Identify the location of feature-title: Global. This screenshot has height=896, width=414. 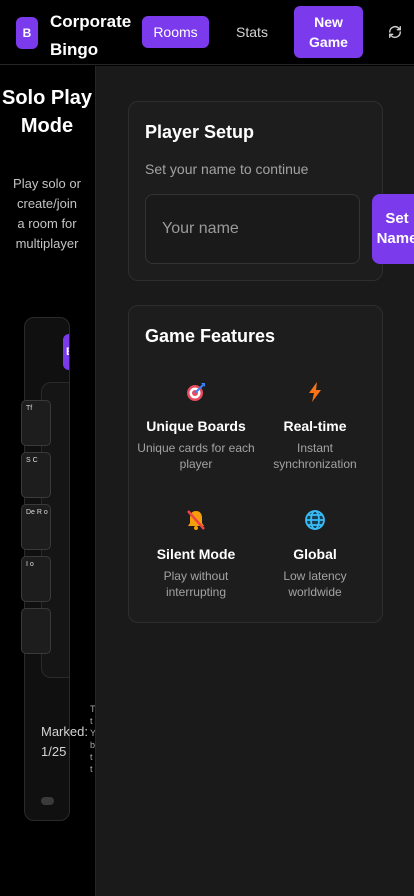
(315, 554).